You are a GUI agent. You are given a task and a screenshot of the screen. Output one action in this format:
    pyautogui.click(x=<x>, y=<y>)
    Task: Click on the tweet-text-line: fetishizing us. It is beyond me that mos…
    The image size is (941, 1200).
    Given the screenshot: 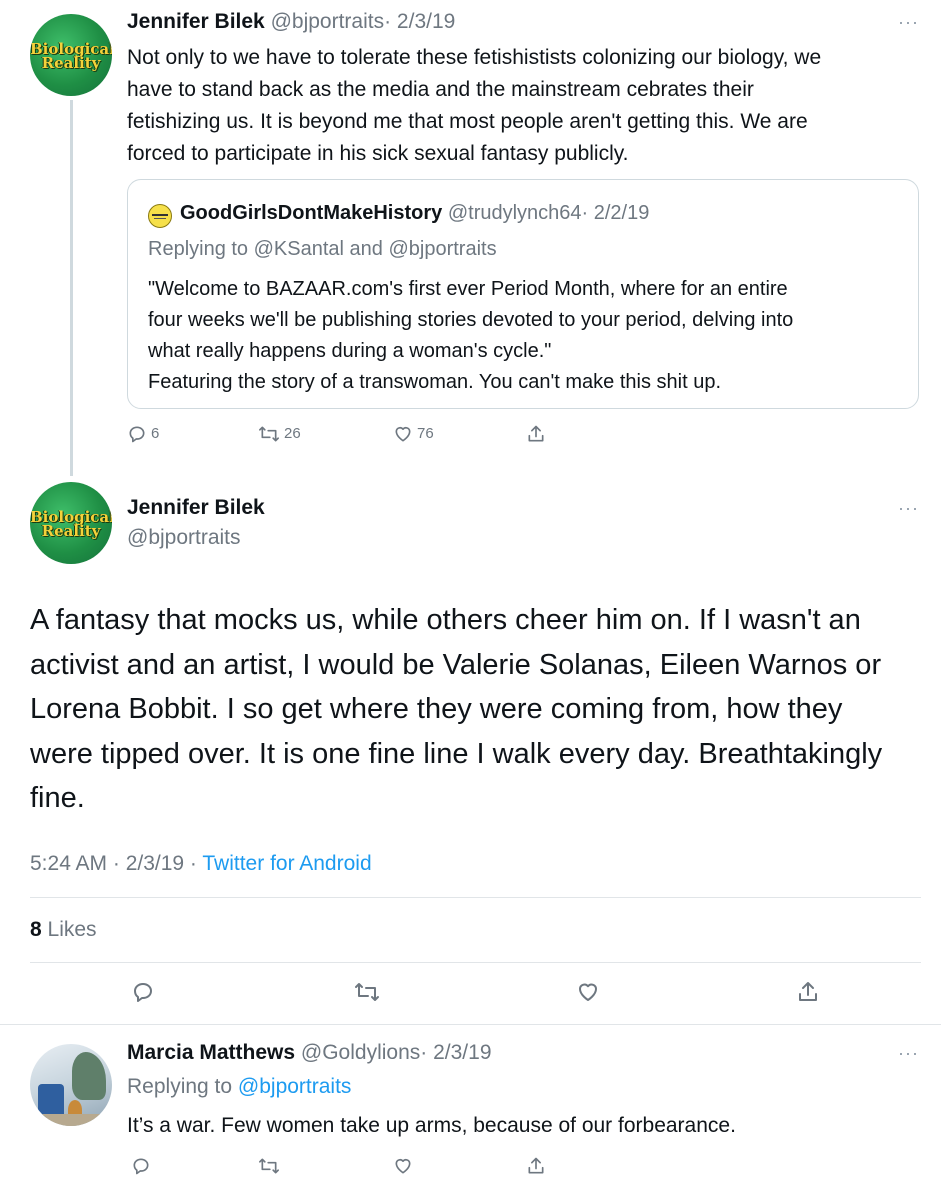 What is the action you would take?
    pyautogui.click(x=467, y=121)
    